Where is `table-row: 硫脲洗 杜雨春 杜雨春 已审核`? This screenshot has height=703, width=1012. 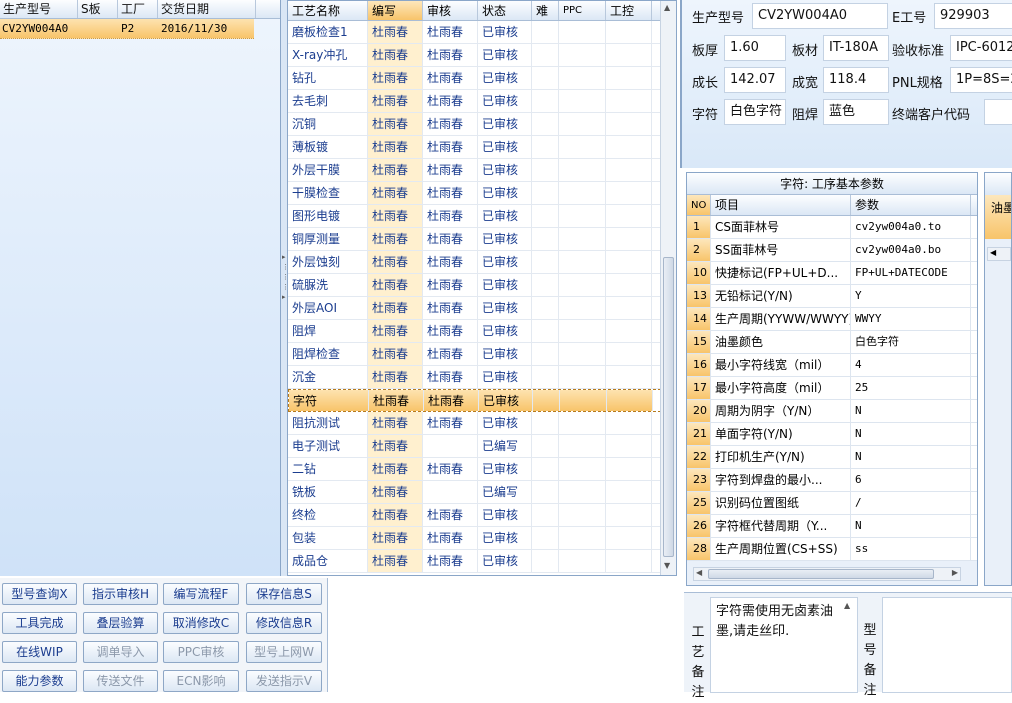 table-row: 硫脲洗 杜雨春 杜雨春 已审核 is located at coordinates (482, 285).